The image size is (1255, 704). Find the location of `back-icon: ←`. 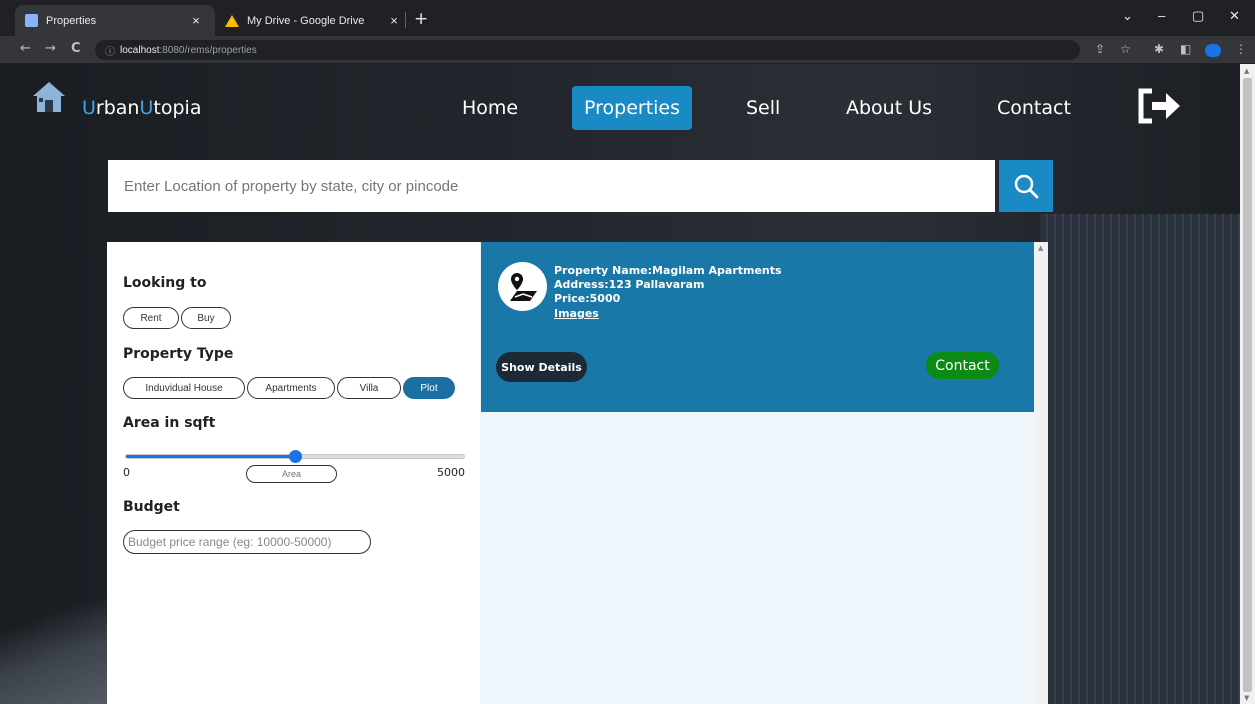

back-icon: ← is located at coordinates (25, 48).